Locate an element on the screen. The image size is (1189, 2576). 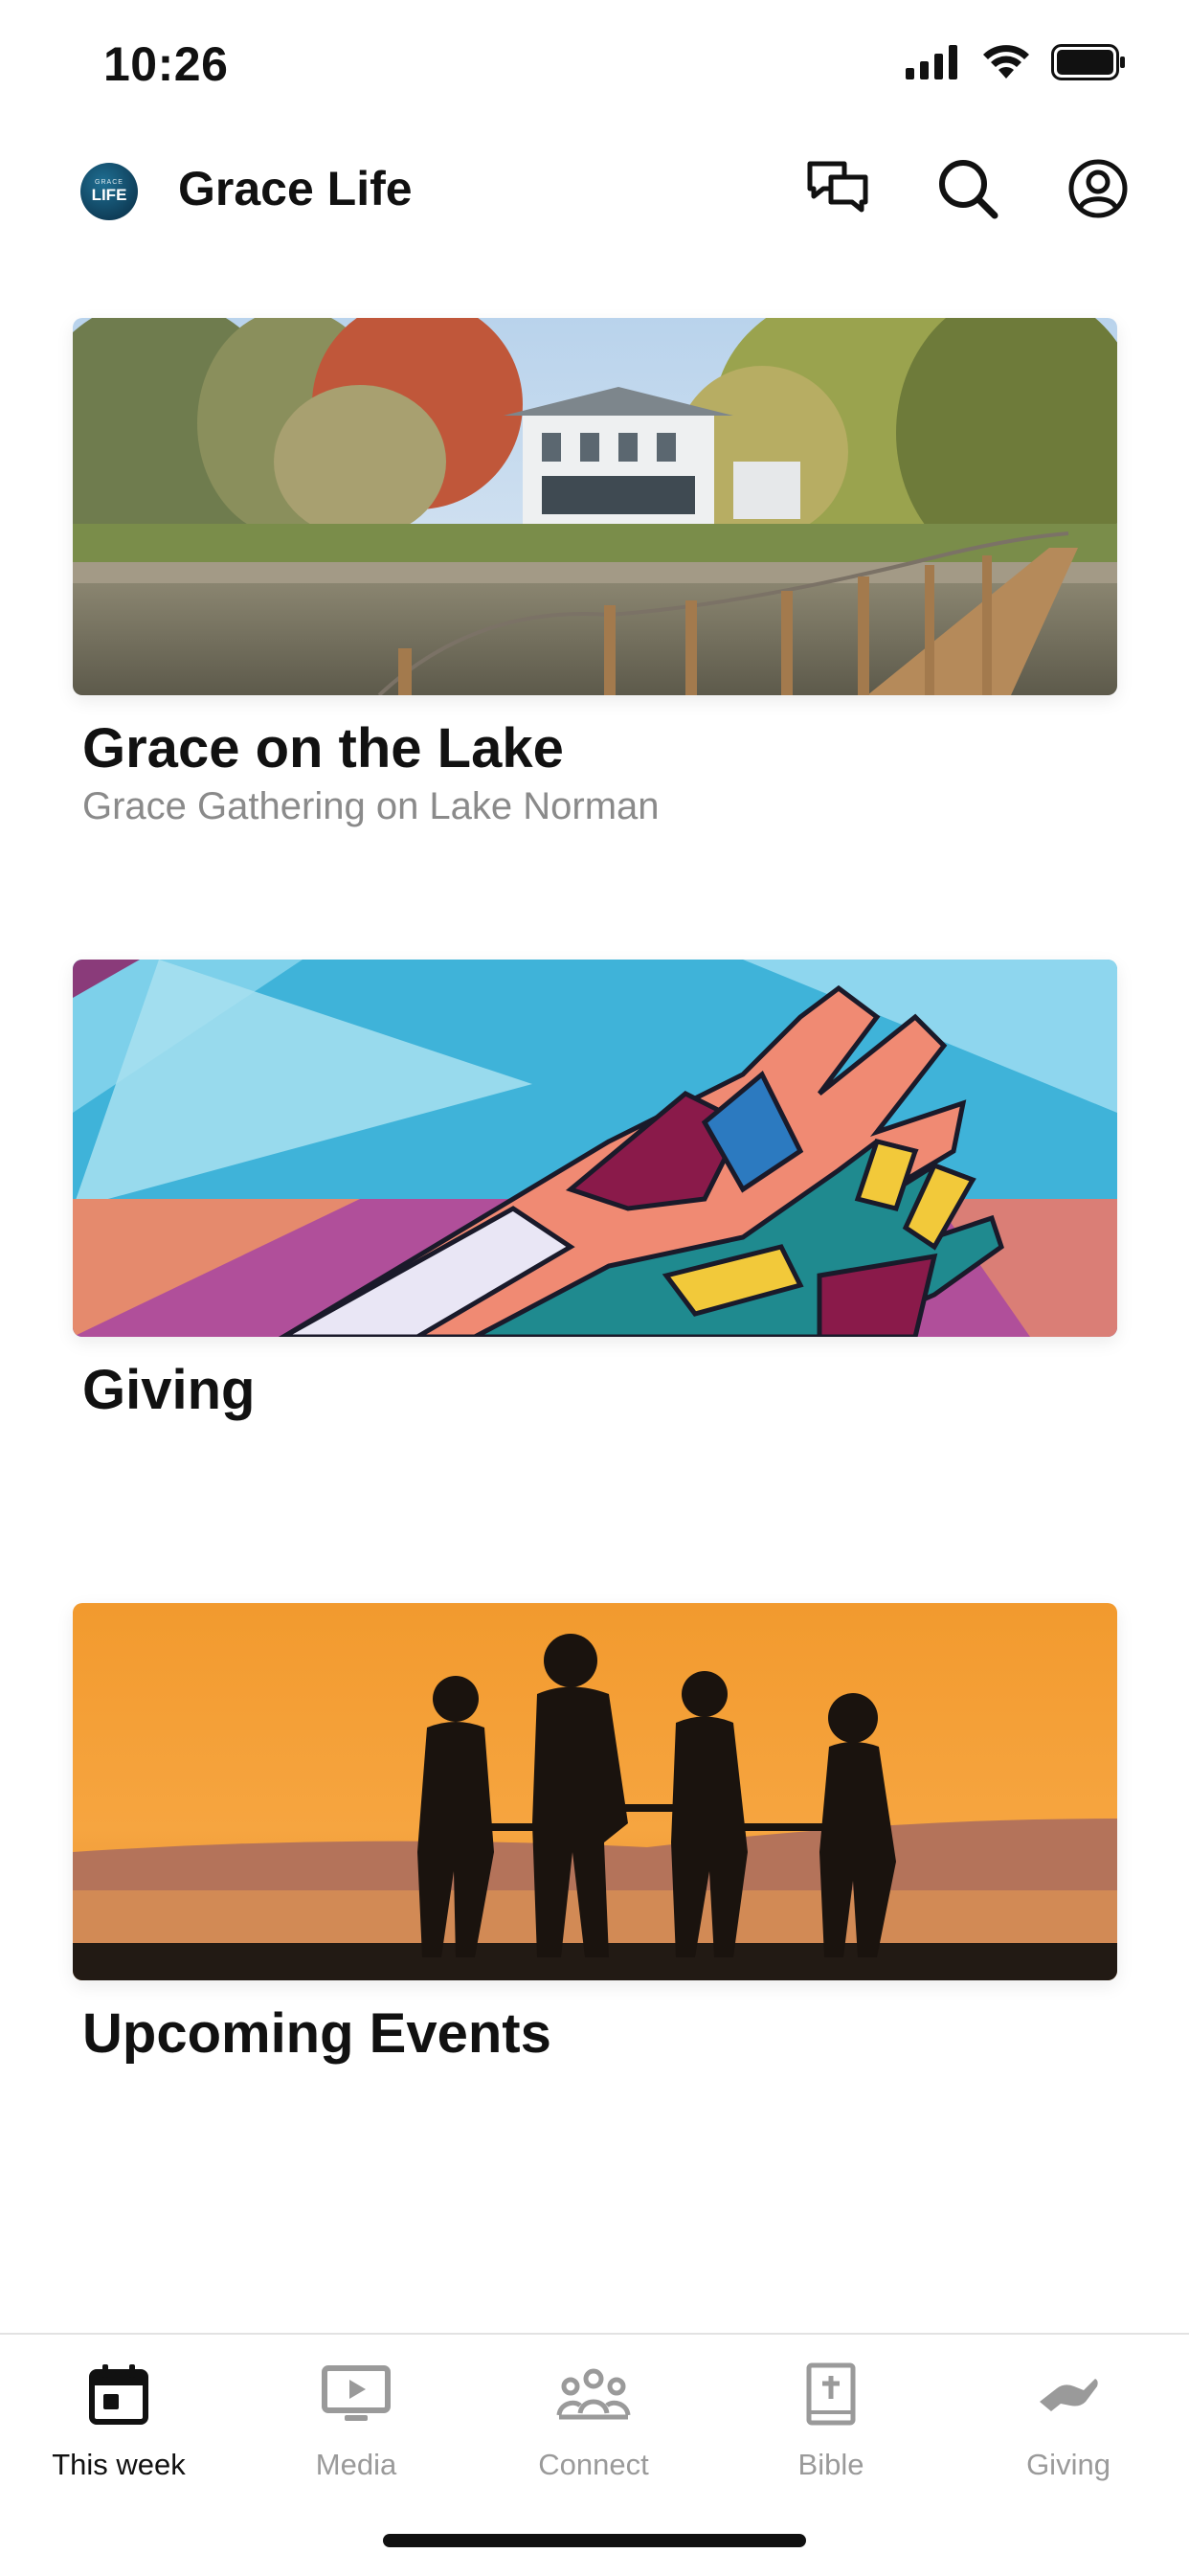
giving-hand-icon is located at coordinates (1068, 2396).